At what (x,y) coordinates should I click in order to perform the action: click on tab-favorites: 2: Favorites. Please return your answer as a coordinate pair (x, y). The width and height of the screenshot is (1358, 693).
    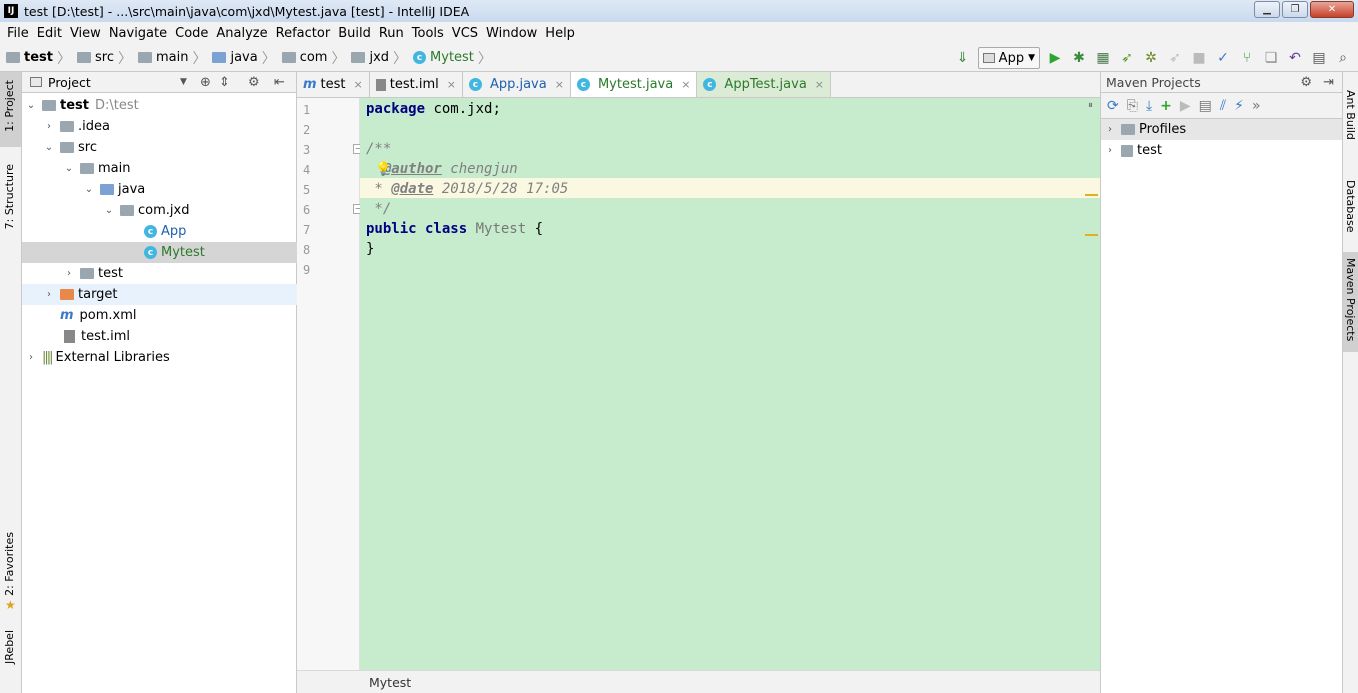
    Looking at the image, I should click on (9, 564).